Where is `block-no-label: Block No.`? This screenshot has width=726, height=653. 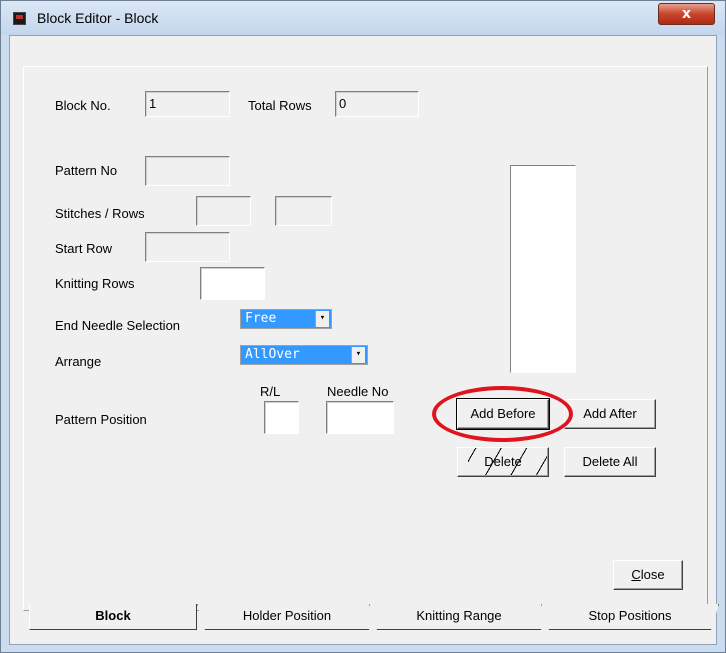
block-no-label: Block No. is located at coordinates (83, 105).